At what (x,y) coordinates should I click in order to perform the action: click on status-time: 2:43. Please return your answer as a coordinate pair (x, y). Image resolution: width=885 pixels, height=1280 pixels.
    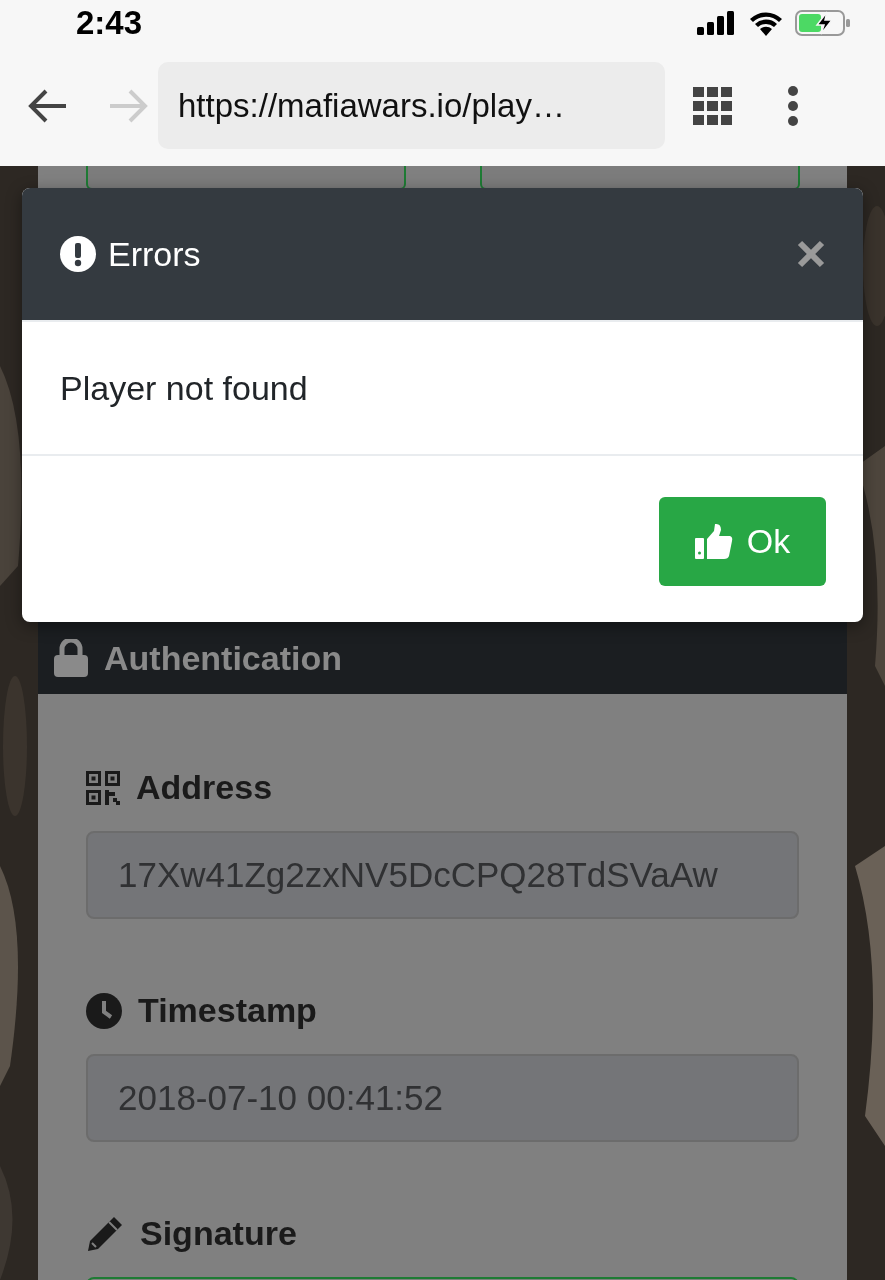
    Looking at the image, I should click on (109, 22).